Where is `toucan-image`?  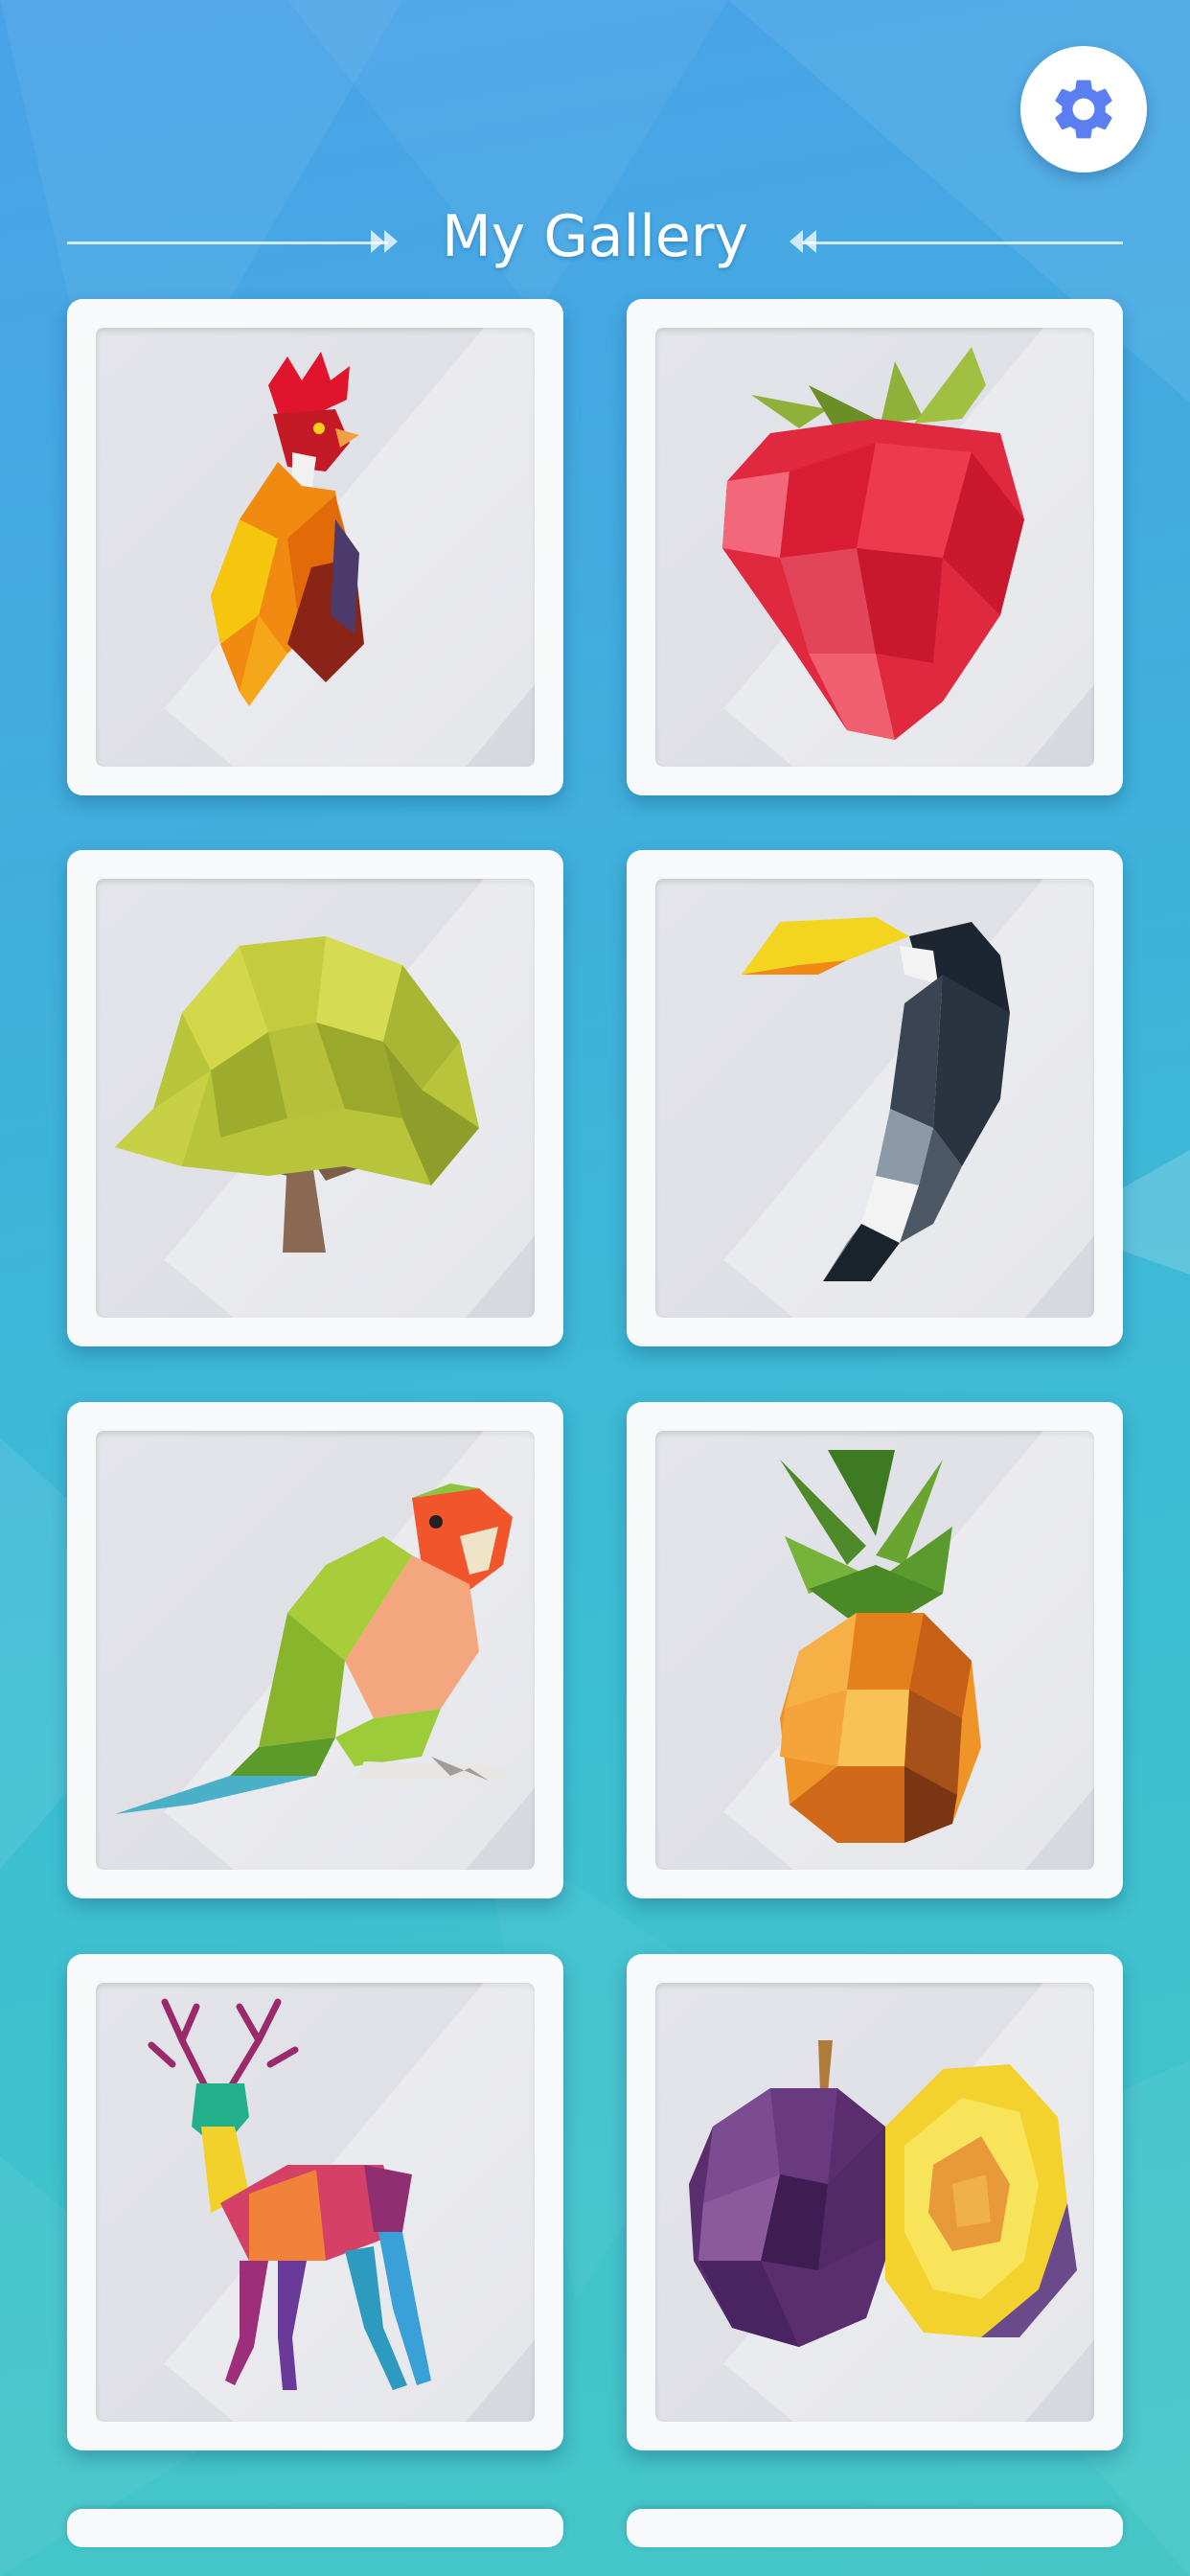
toucan-image is located at coordinates (876, 1099).